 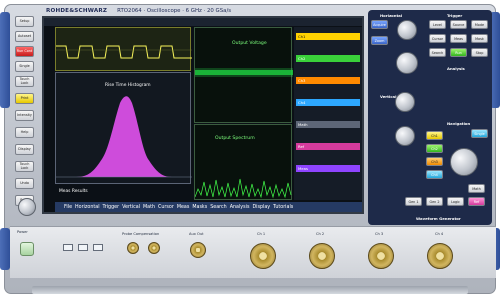 I want to click on acquire-button: Acquire, so click(x=379, y=24).